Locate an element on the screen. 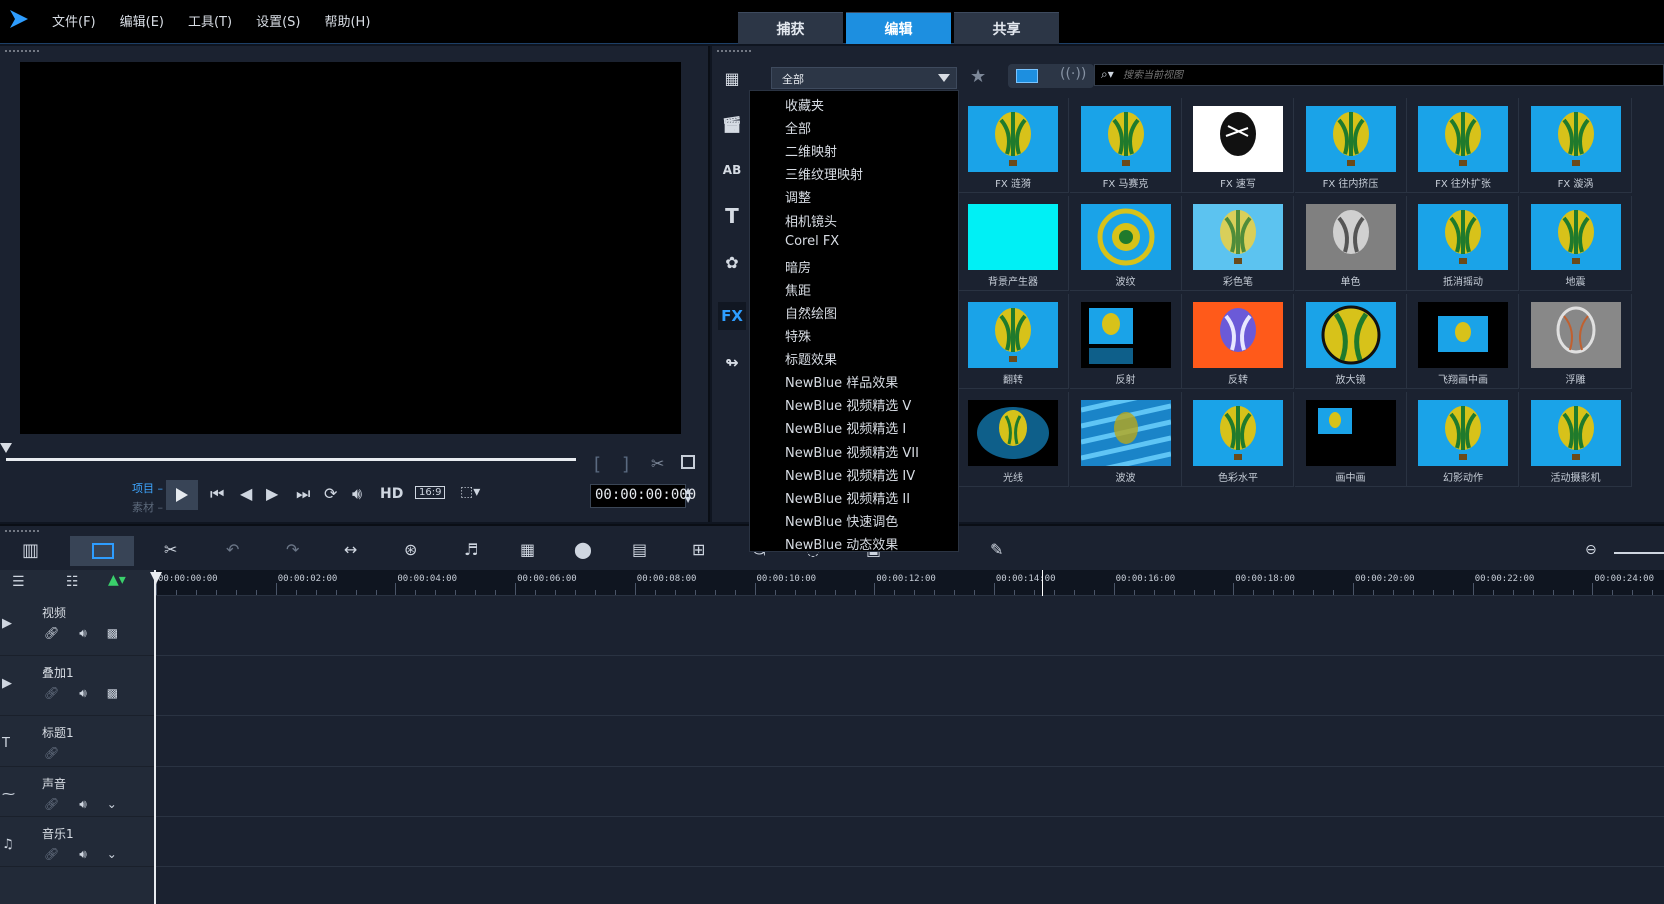  category-option: 二维映射 is located at coordinates (811, 150).